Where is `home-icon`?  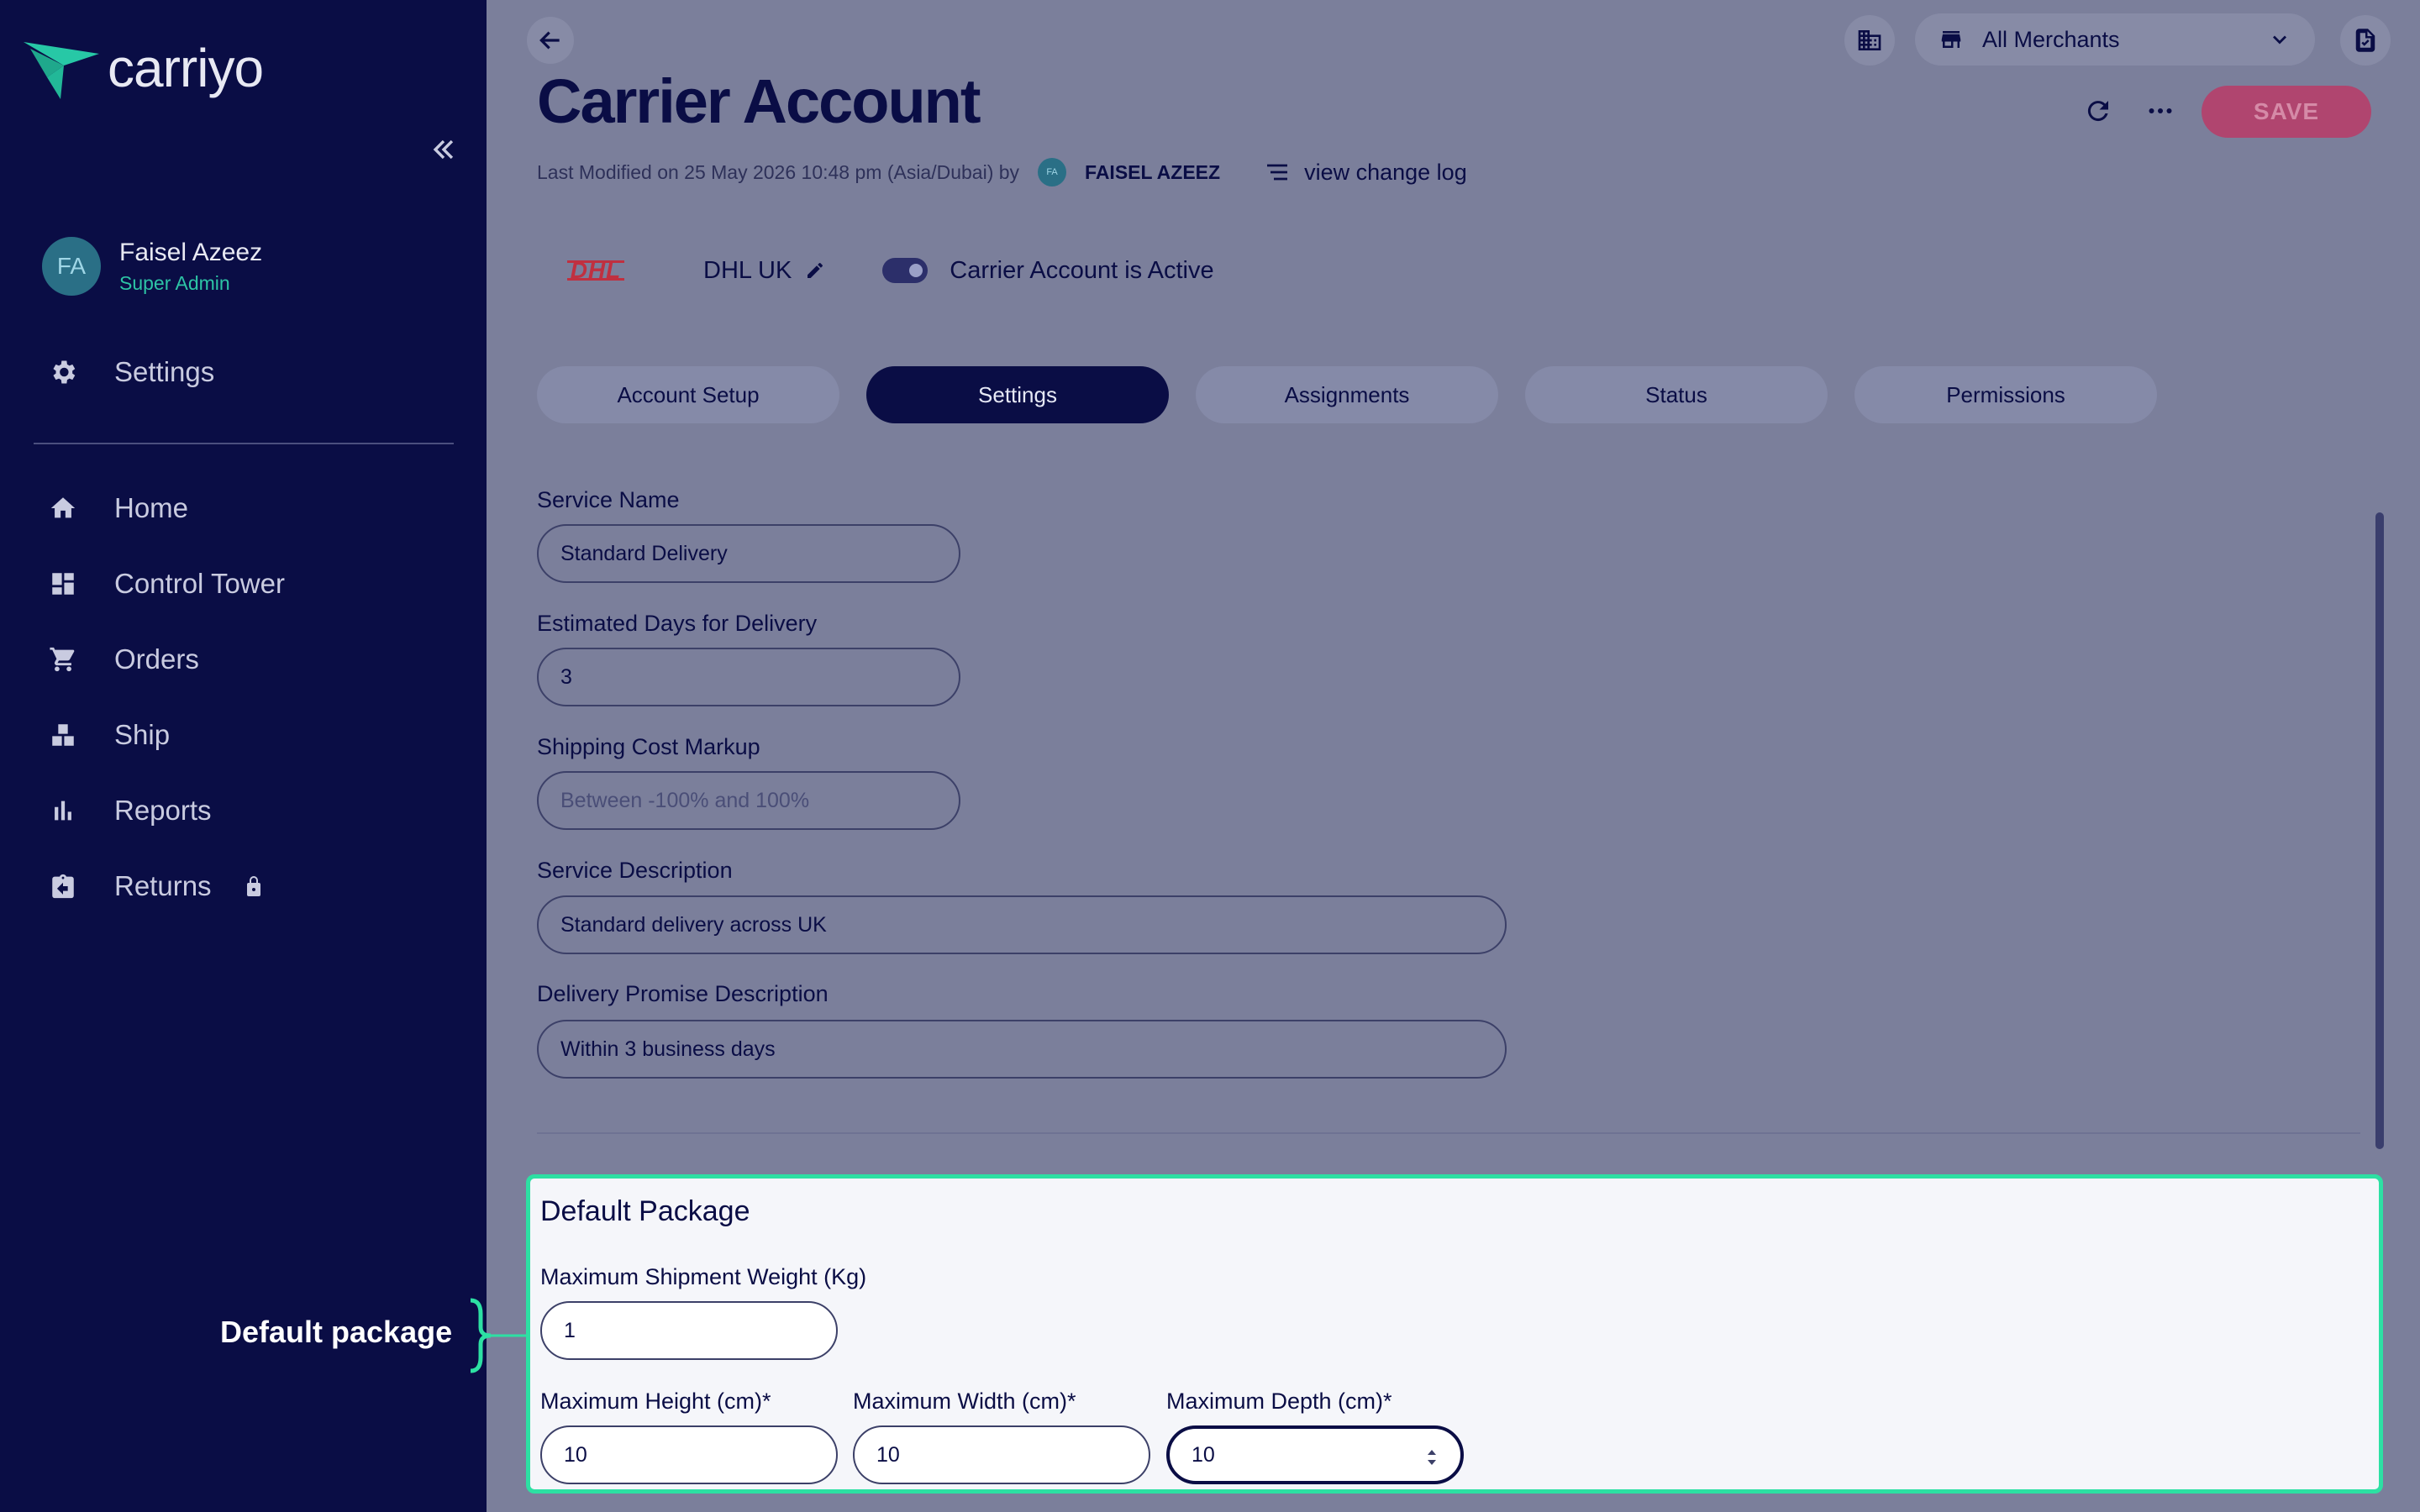 home-icon is located at coordinates (63, 508).